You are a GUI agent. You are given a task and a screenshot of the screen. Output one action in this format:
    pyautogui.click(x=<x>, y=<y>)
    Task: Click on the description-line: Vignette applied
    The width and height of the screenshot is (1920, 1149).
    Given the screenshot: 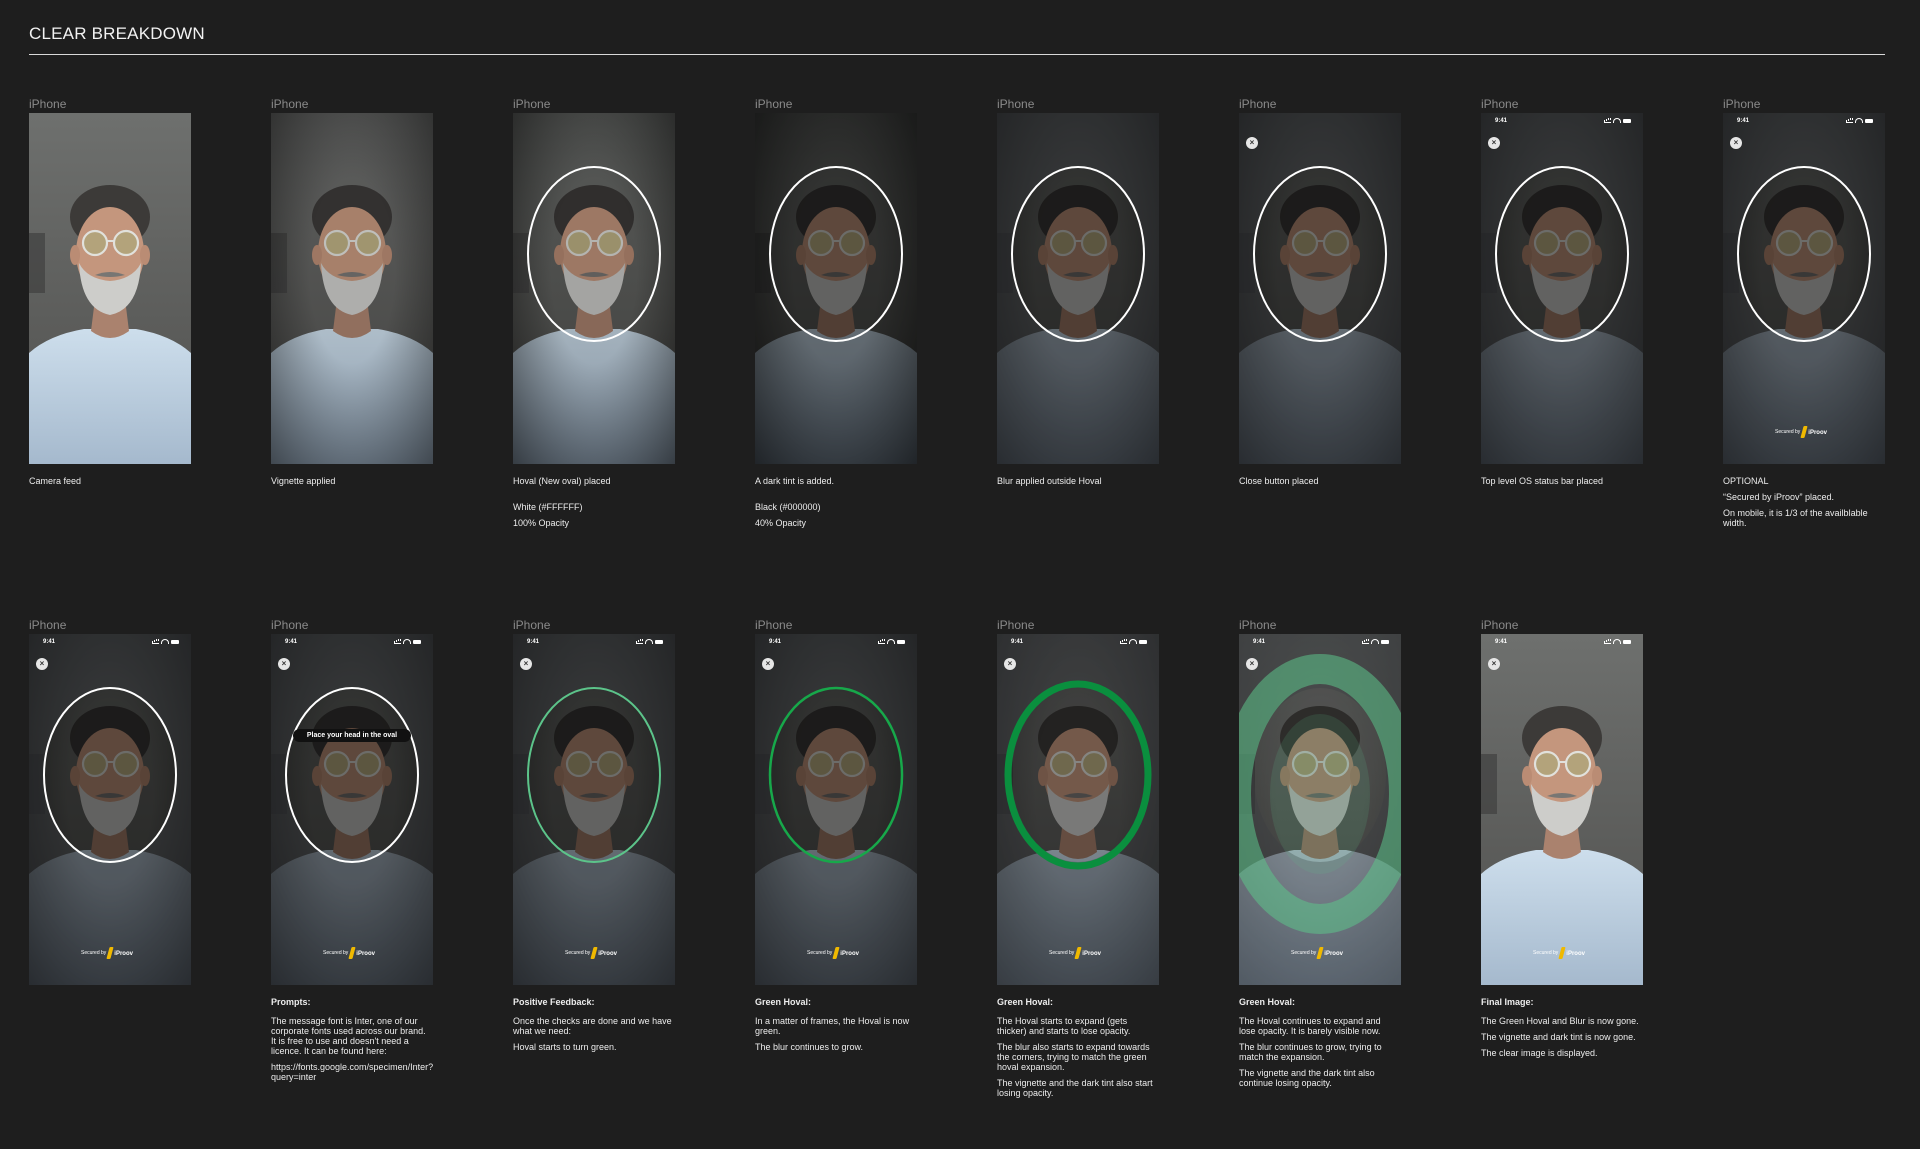 What is the action you would take?
    pyautogui.click(x=303, y=481)
    